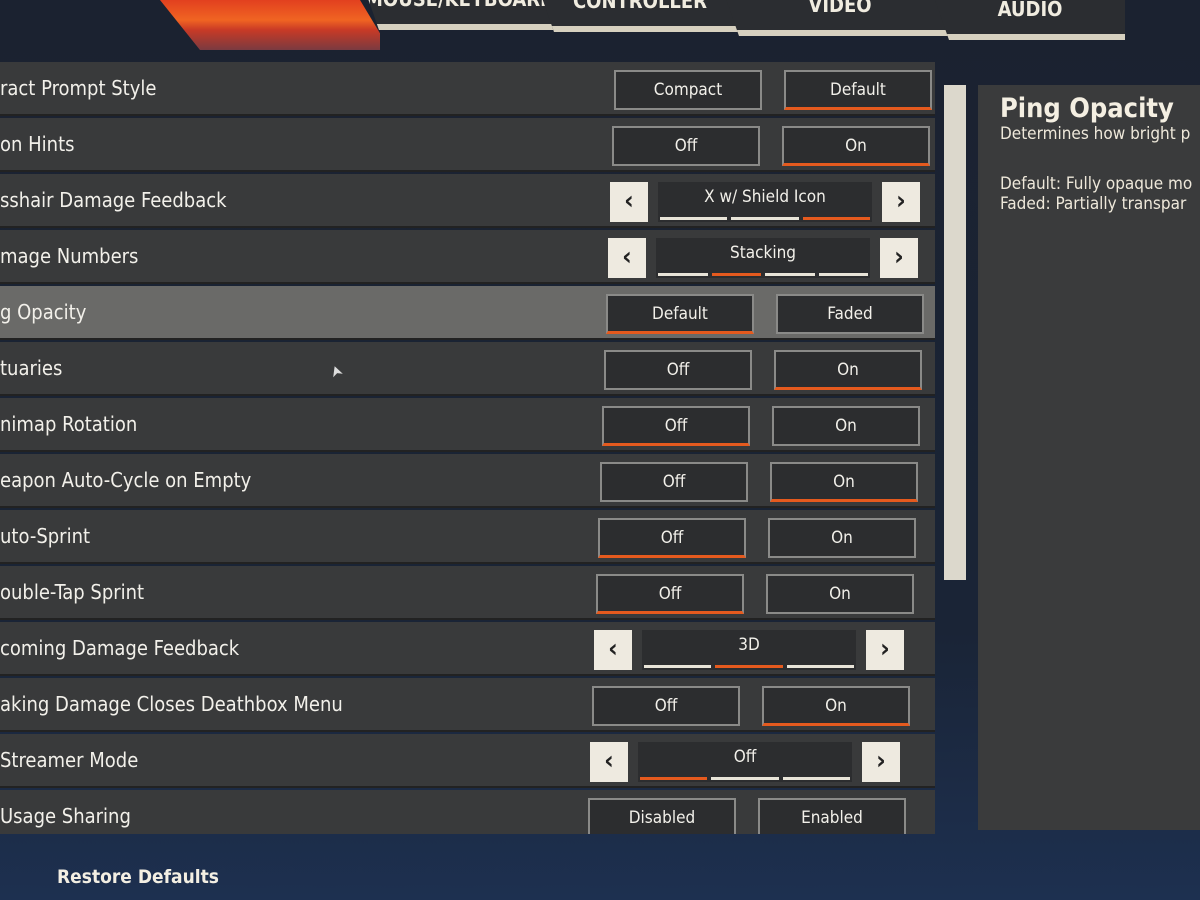 The height and width of the screenshot is (900, 1200). I want to click on setting-label: uto-Sprint, so click(45, 536).